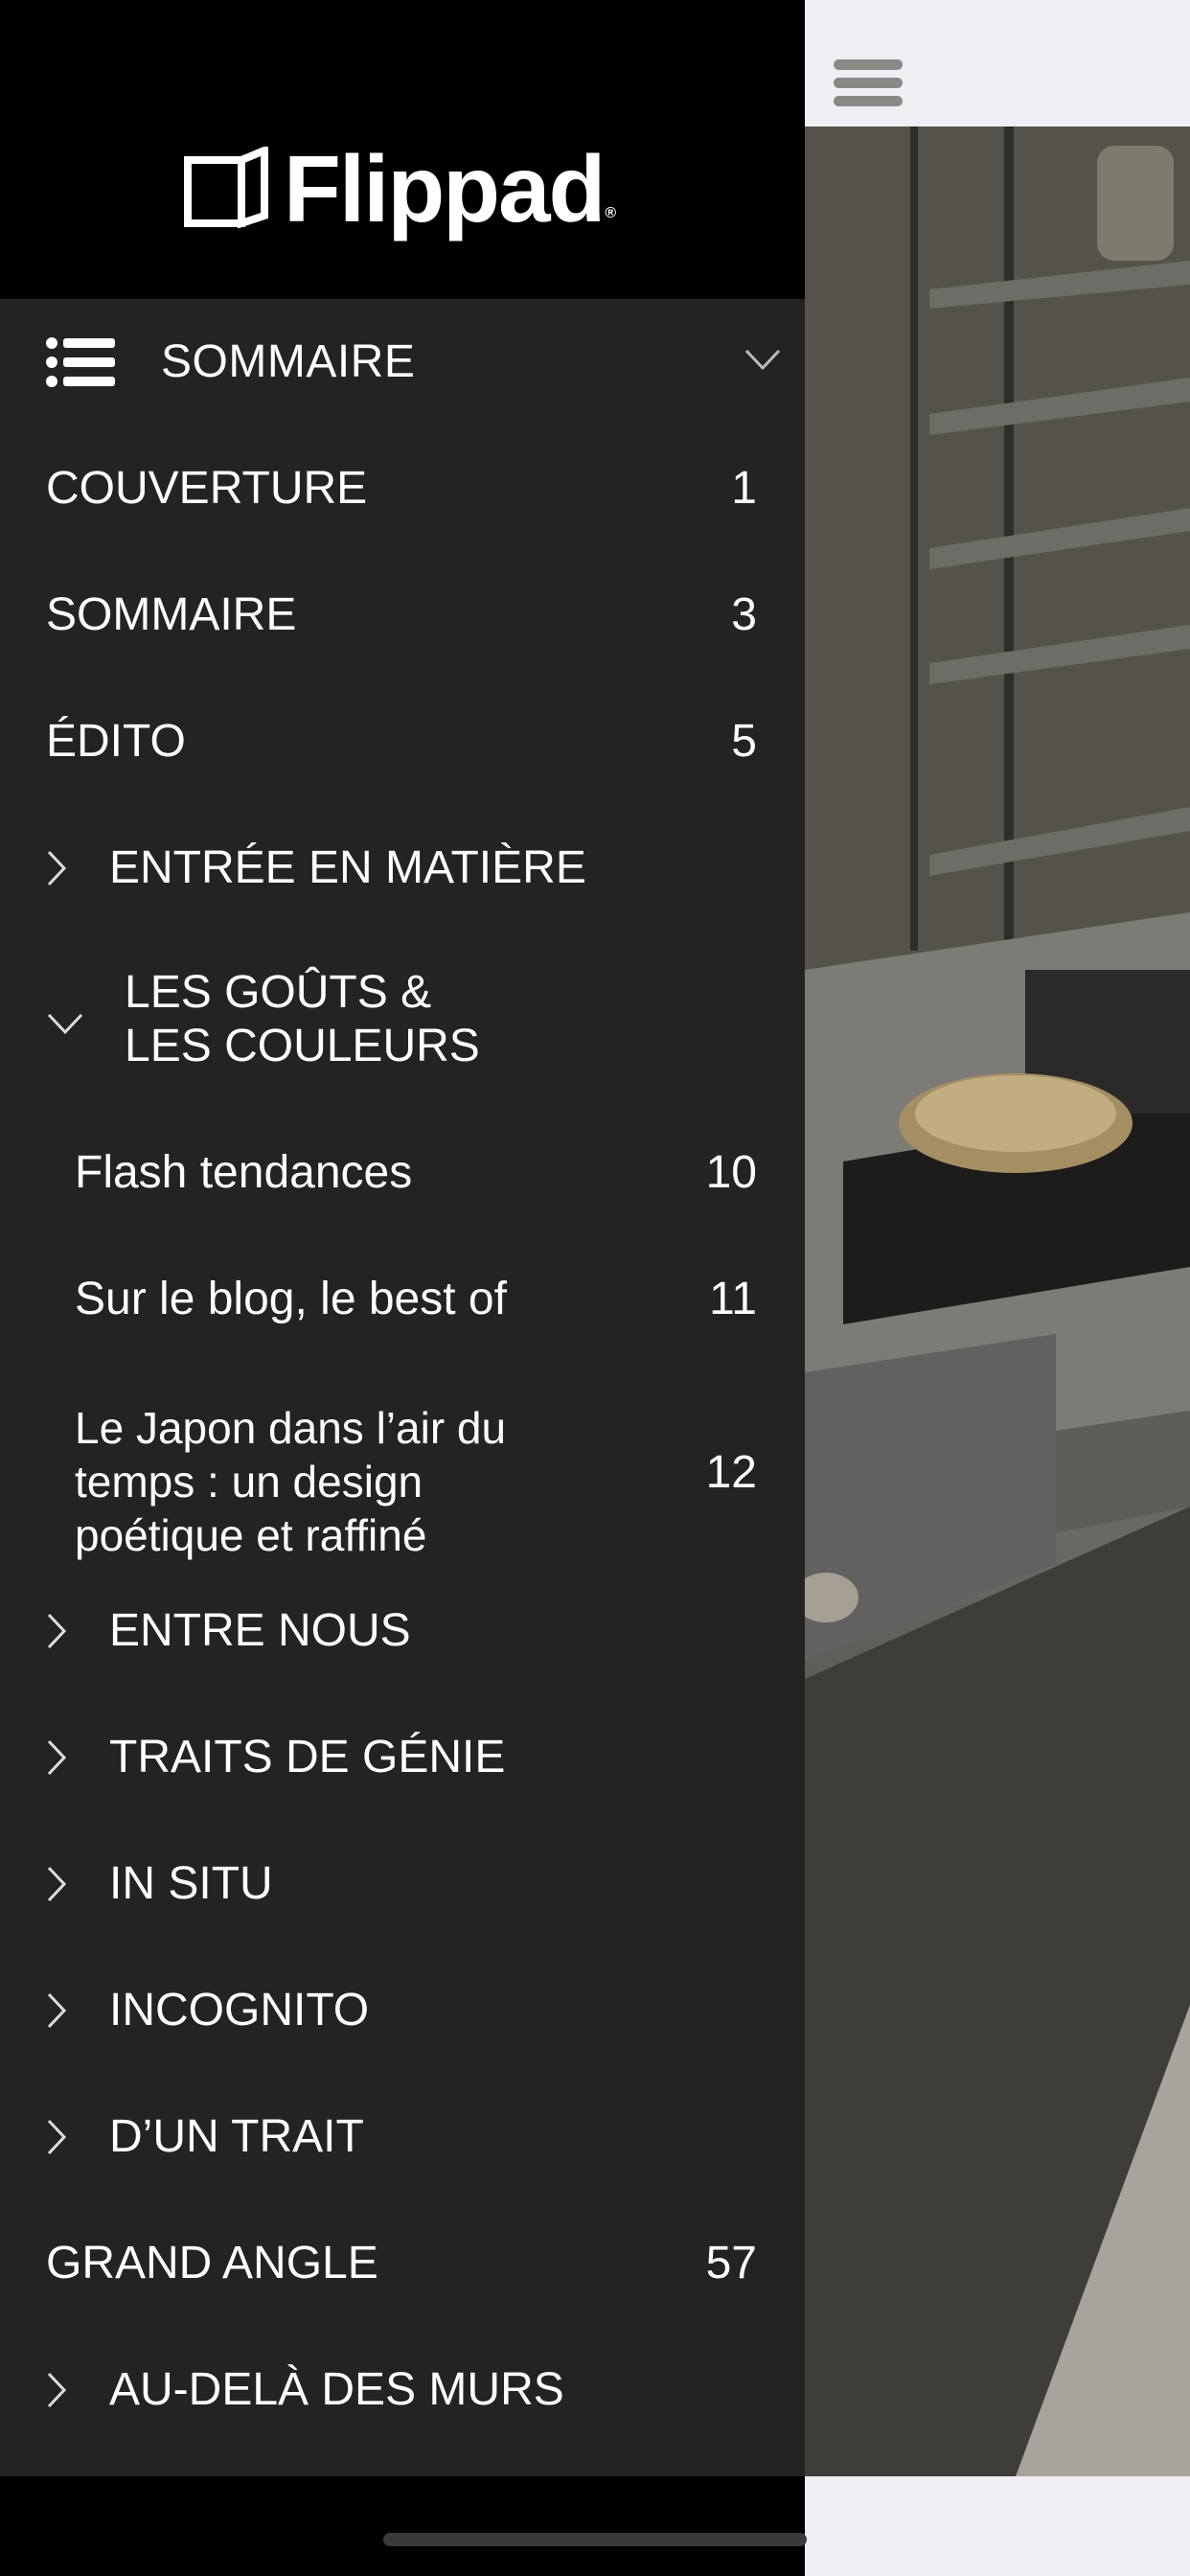 The width and height of the screenshot is (1190, 2576). Describe the element at coordinates (611, 213) in the screenshot. I see `registered-mark: ®` at that location.